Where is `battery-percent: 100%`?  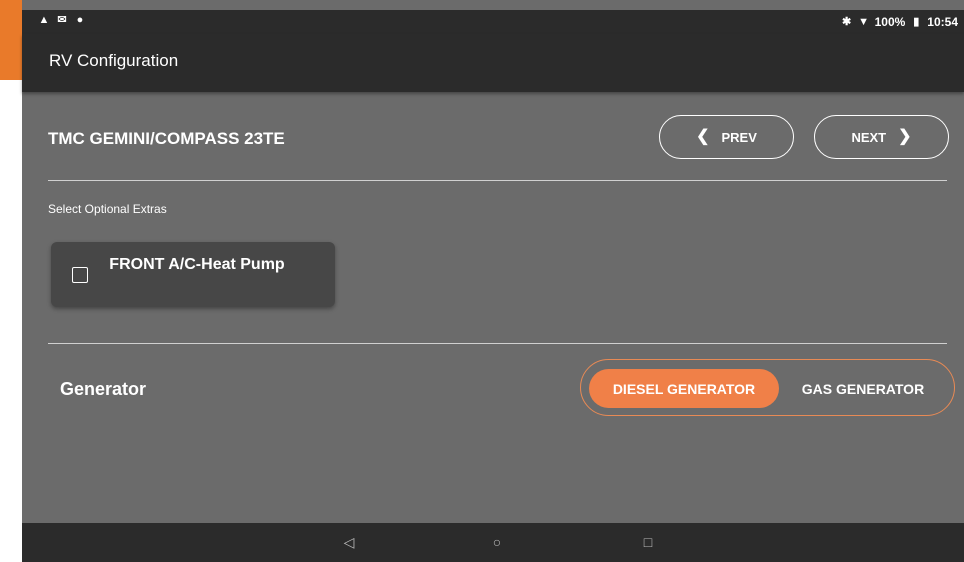 battery-percent: 100% is located at coordinates (890, 22).